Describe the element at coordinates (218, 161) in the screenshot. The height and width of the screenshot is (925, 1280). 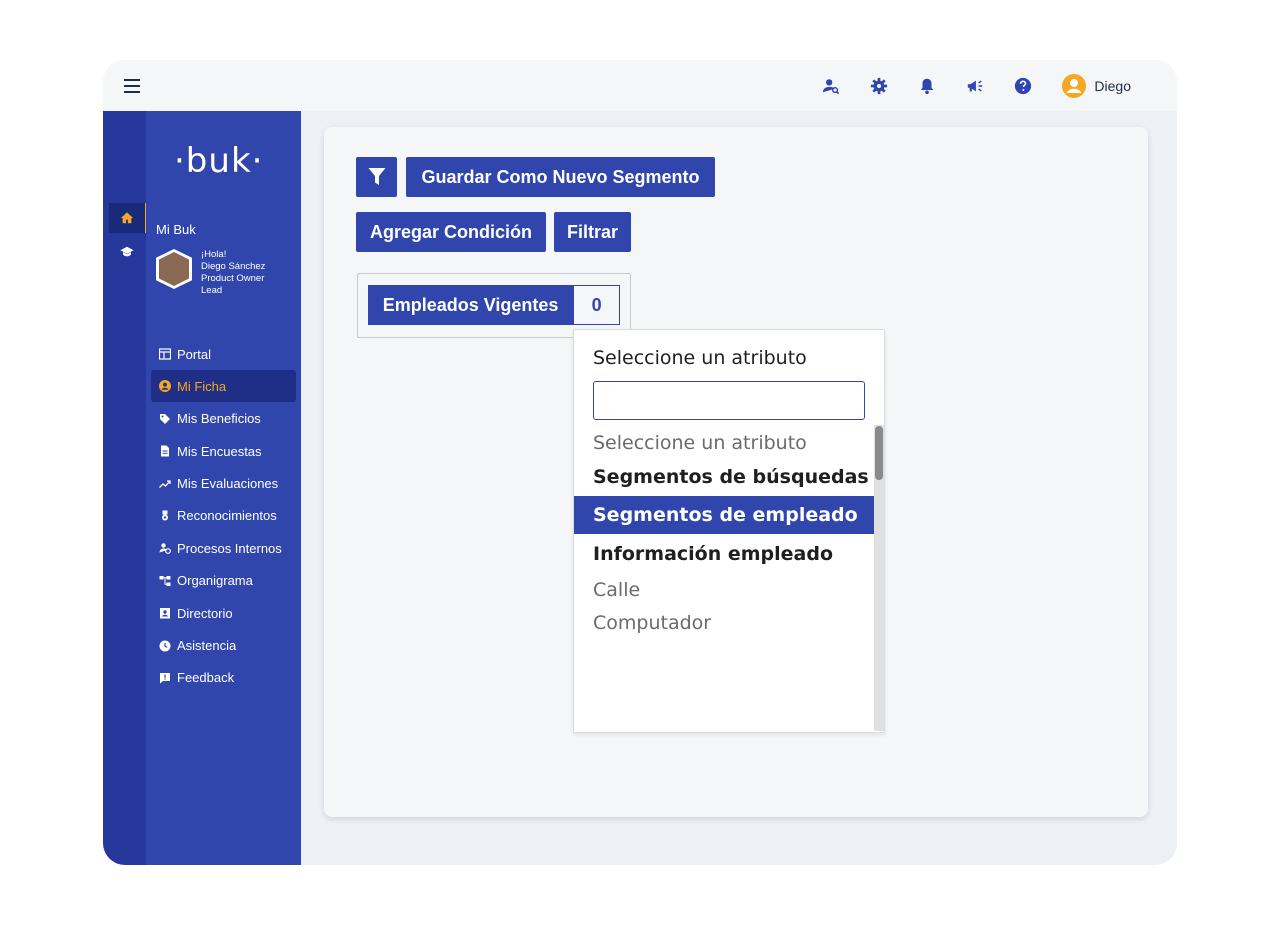
I see `buk-logo: ·buk·` at that location.